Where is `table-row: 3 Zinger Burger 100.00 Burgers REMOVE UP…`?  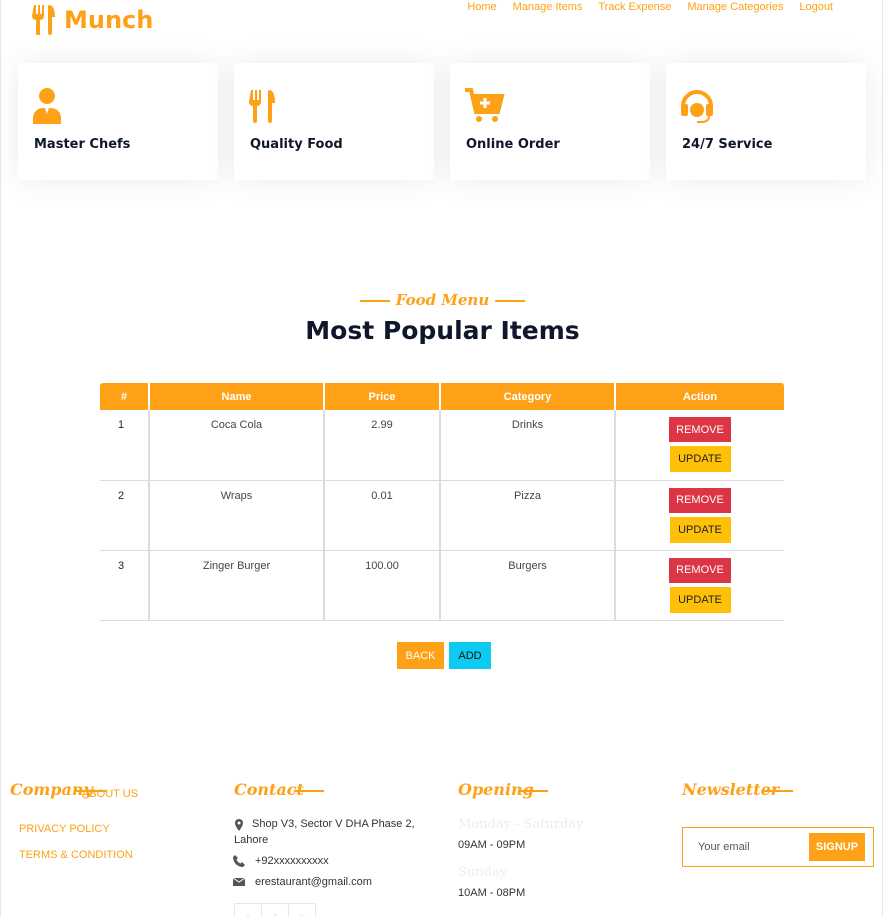
table-row: 3 Zinger Burger 100.00 Burgers REMOVE UP… is located at coordinates (442, 585).